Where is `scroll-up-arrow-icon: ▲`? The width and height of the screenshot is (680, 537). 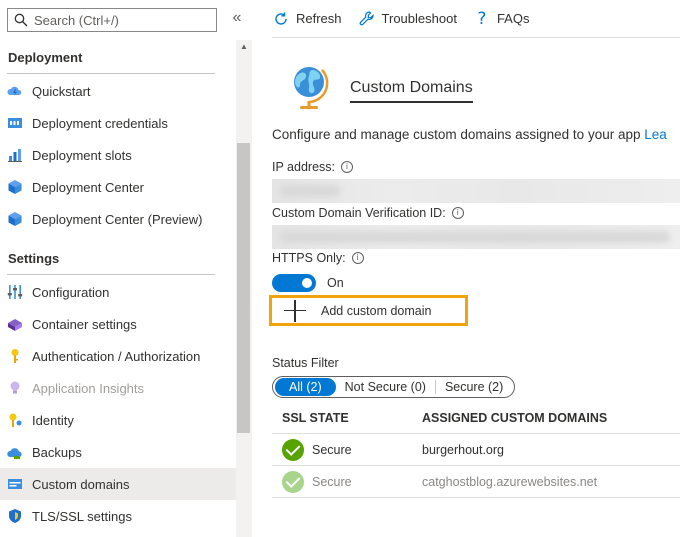 scroll-up-arrow-icon: ▲ is located at coordinates (244, 47).